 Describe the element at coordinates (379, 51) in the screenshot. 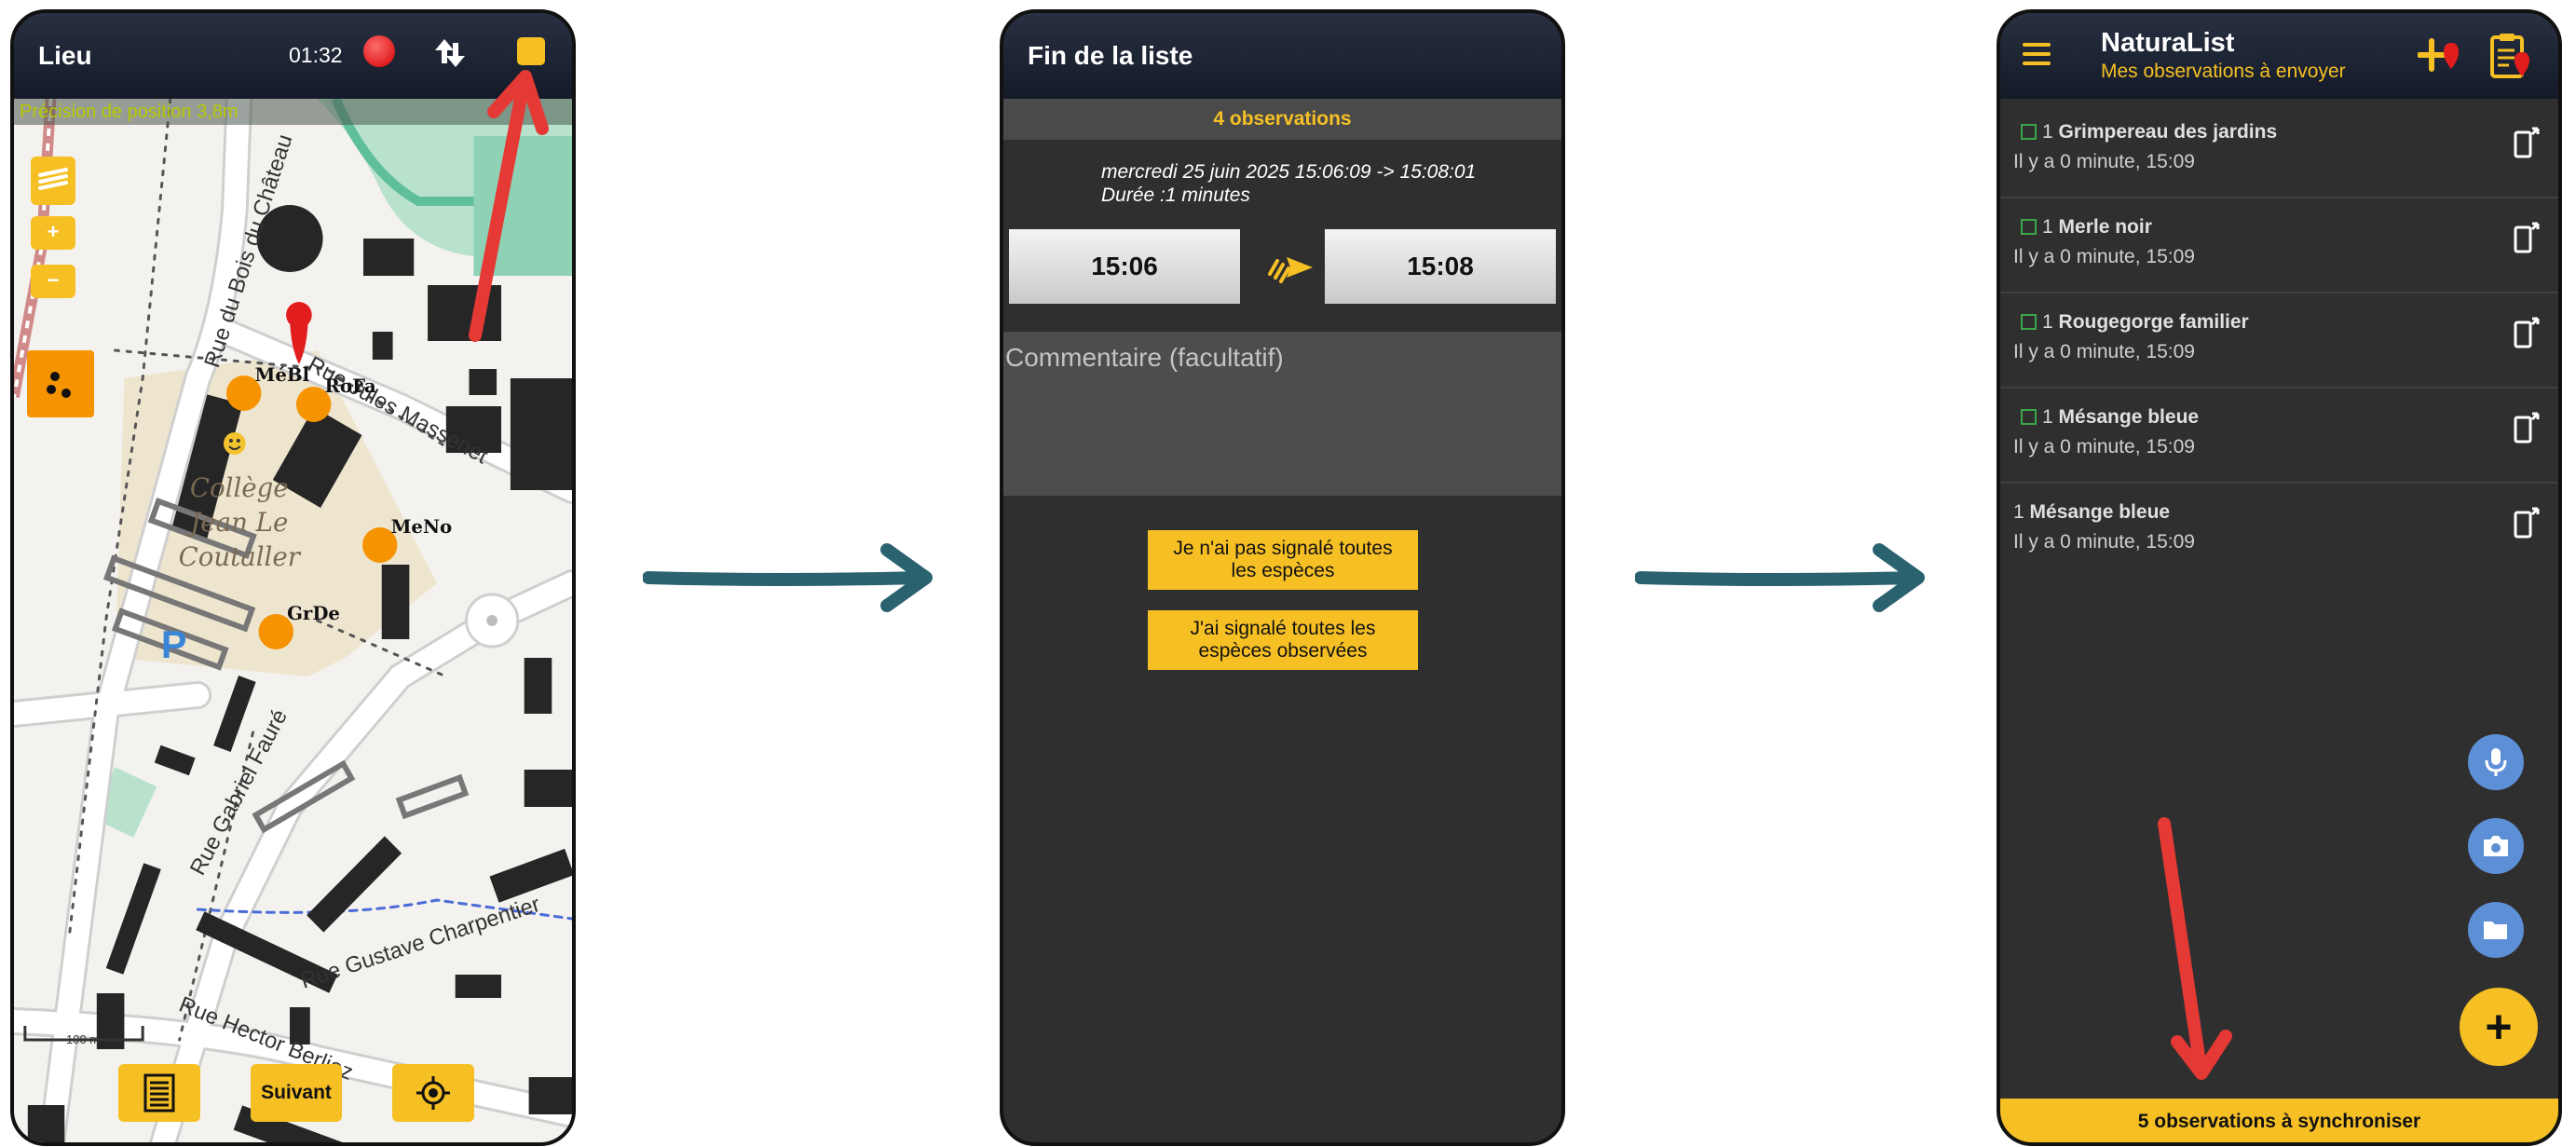

I see `recording-icon` at that location.